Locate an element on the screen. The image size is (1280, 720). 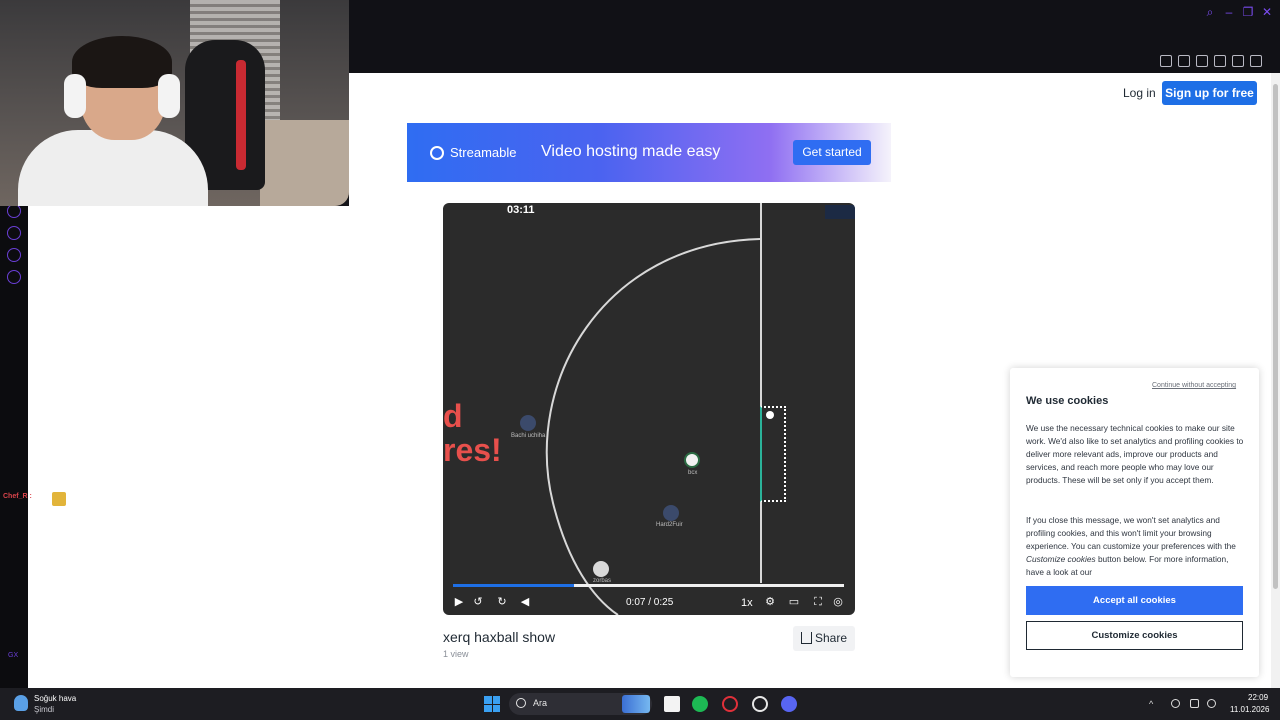
emote-icon is located at coordinates (59, 499).